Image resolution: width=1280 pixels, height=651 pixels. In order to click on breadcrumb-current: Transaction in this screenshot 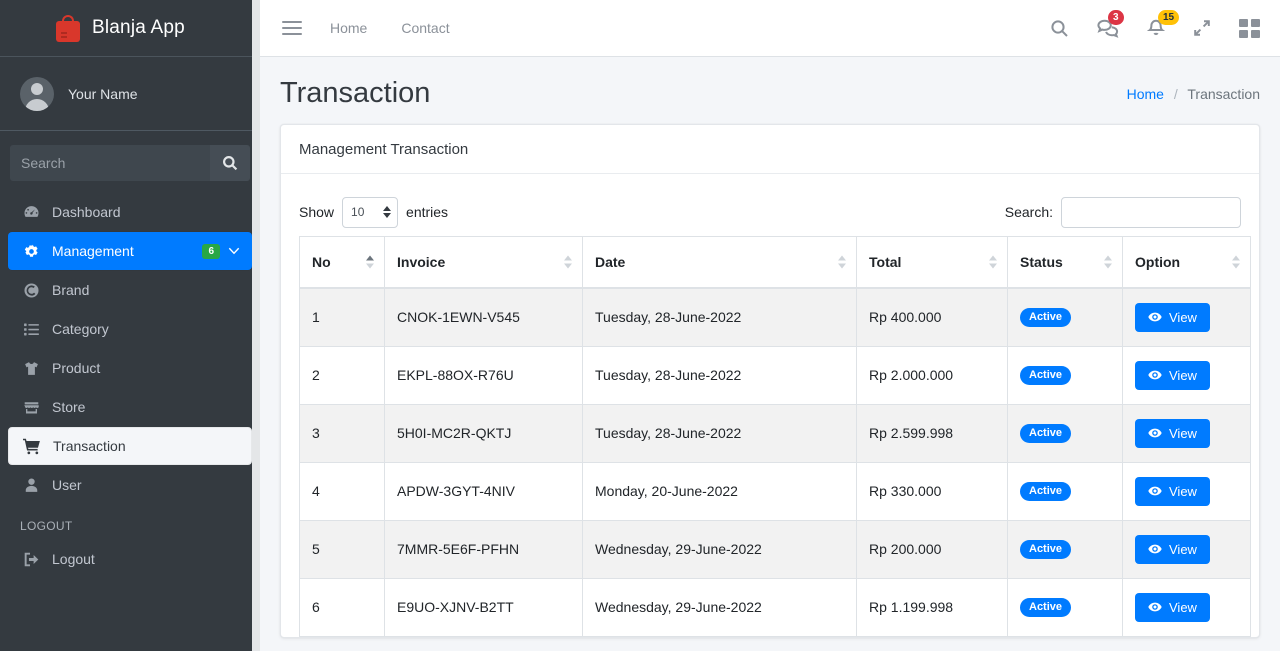, I will do `click(1223, 93)`.